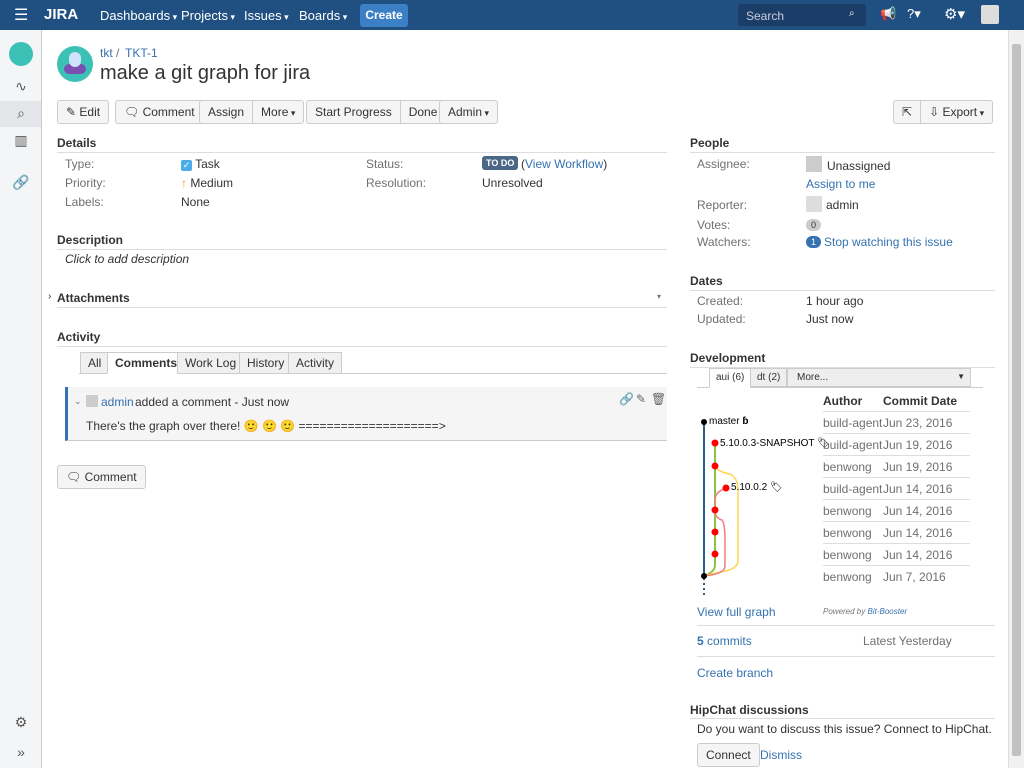 The height and width of the screenshot is (768, 1024). Describe the element at coordinates (896, 444) in the screenshot. I see `commit-row: build-agent Jun 19, 2016` at that location.